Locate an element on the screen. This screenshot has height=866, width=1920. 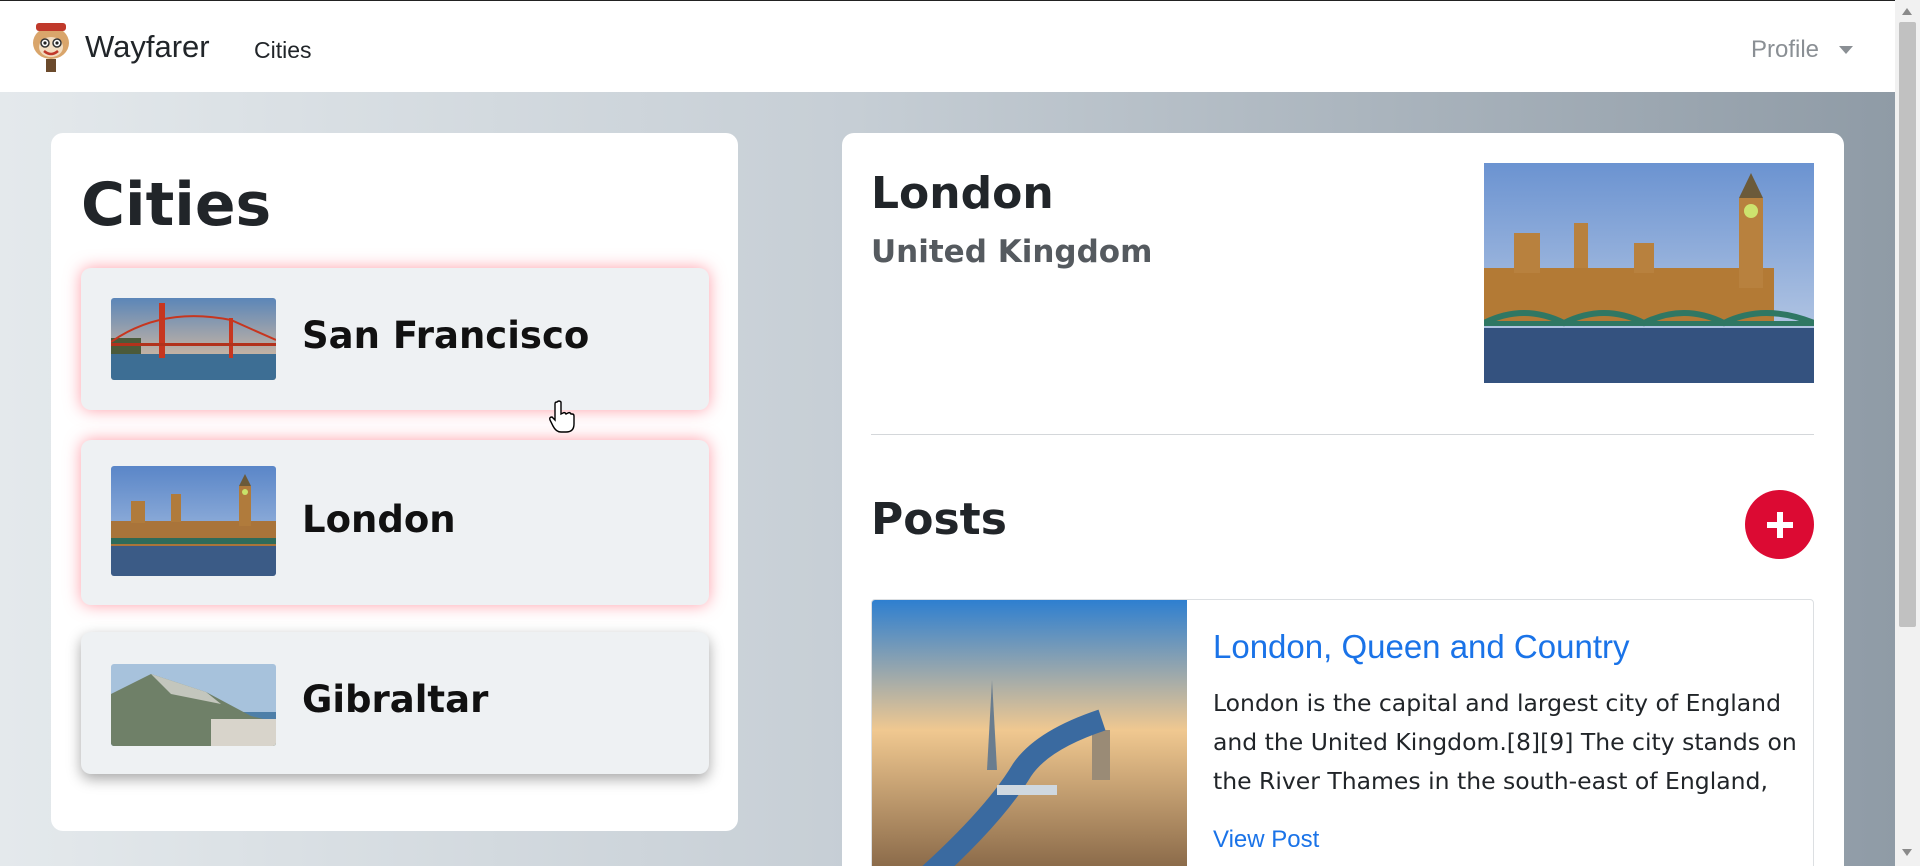
westminster-thumbnail is located at coordinates (193, 521).